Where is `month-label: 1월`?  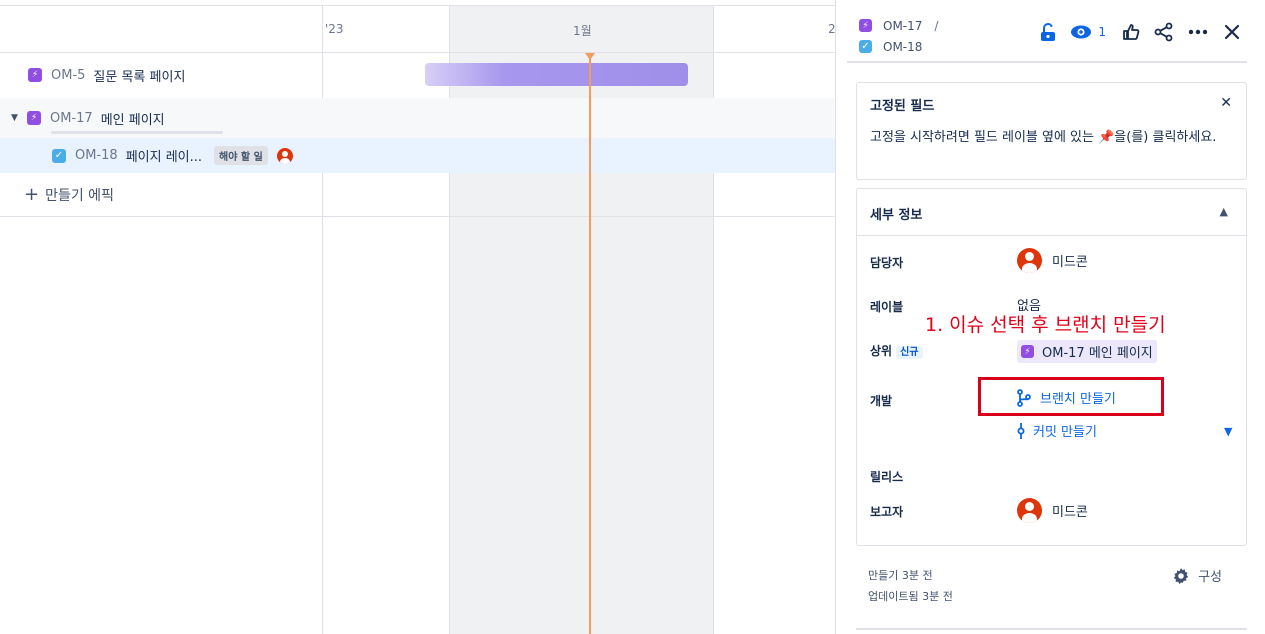 month-label: 1월 is located at coordinates (582, 31).